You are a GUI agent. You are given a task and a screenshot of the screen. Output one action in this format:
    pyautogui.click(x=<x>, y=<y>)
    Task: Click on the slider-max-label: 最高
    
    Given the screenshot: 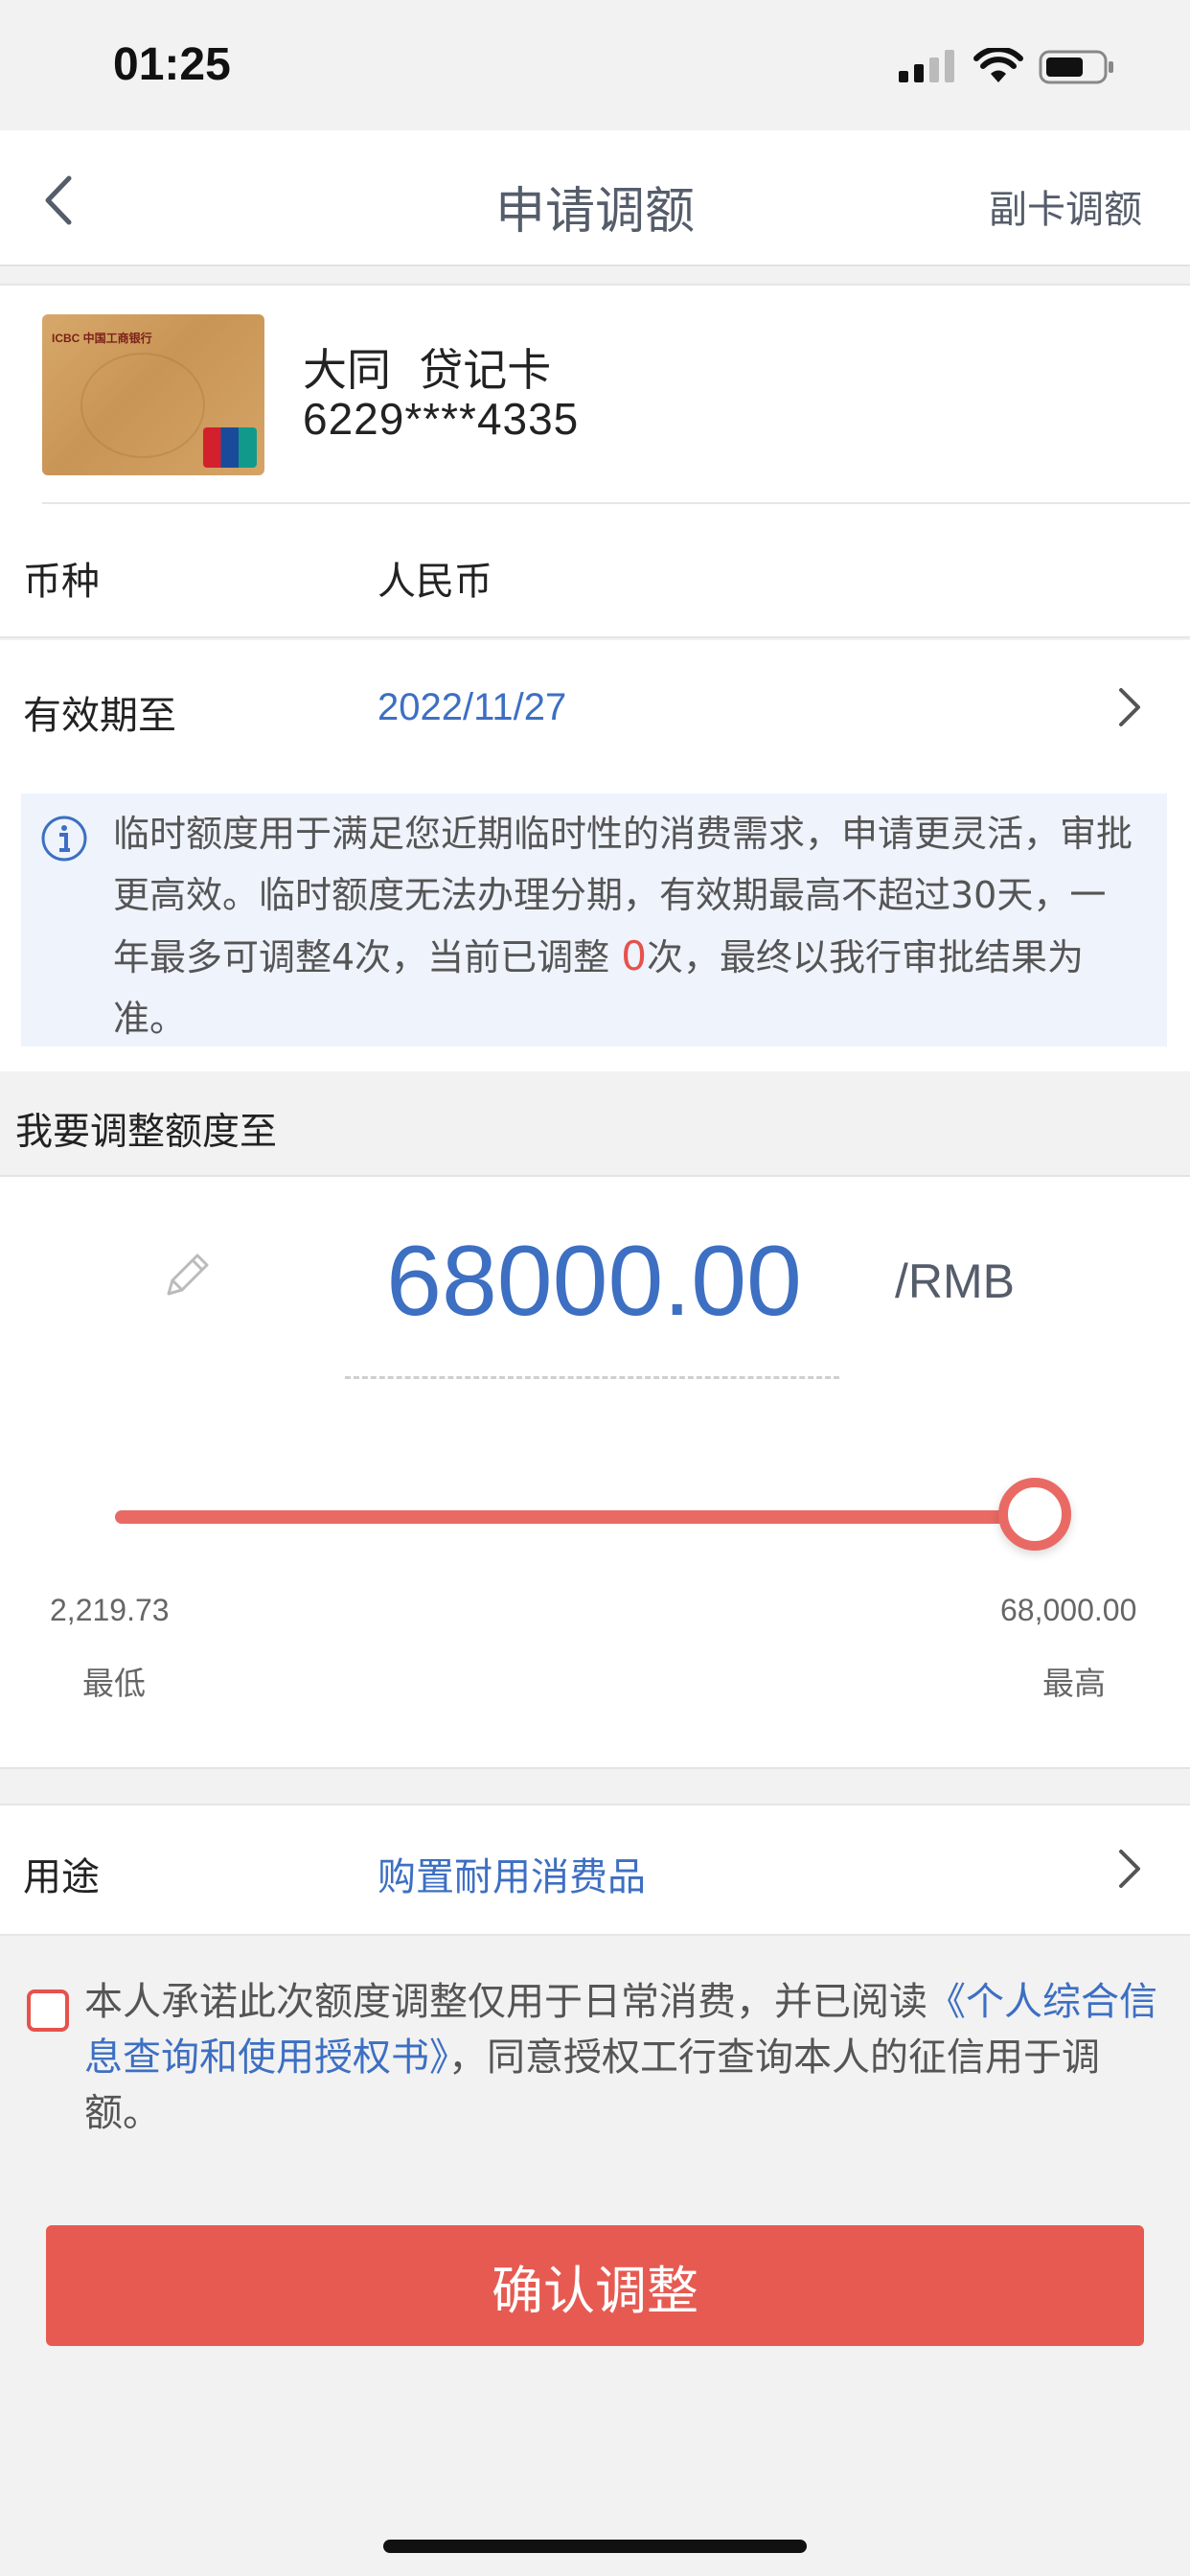 What is the action you would take?
    pyautogui.click(x=1074, y=1683)
    